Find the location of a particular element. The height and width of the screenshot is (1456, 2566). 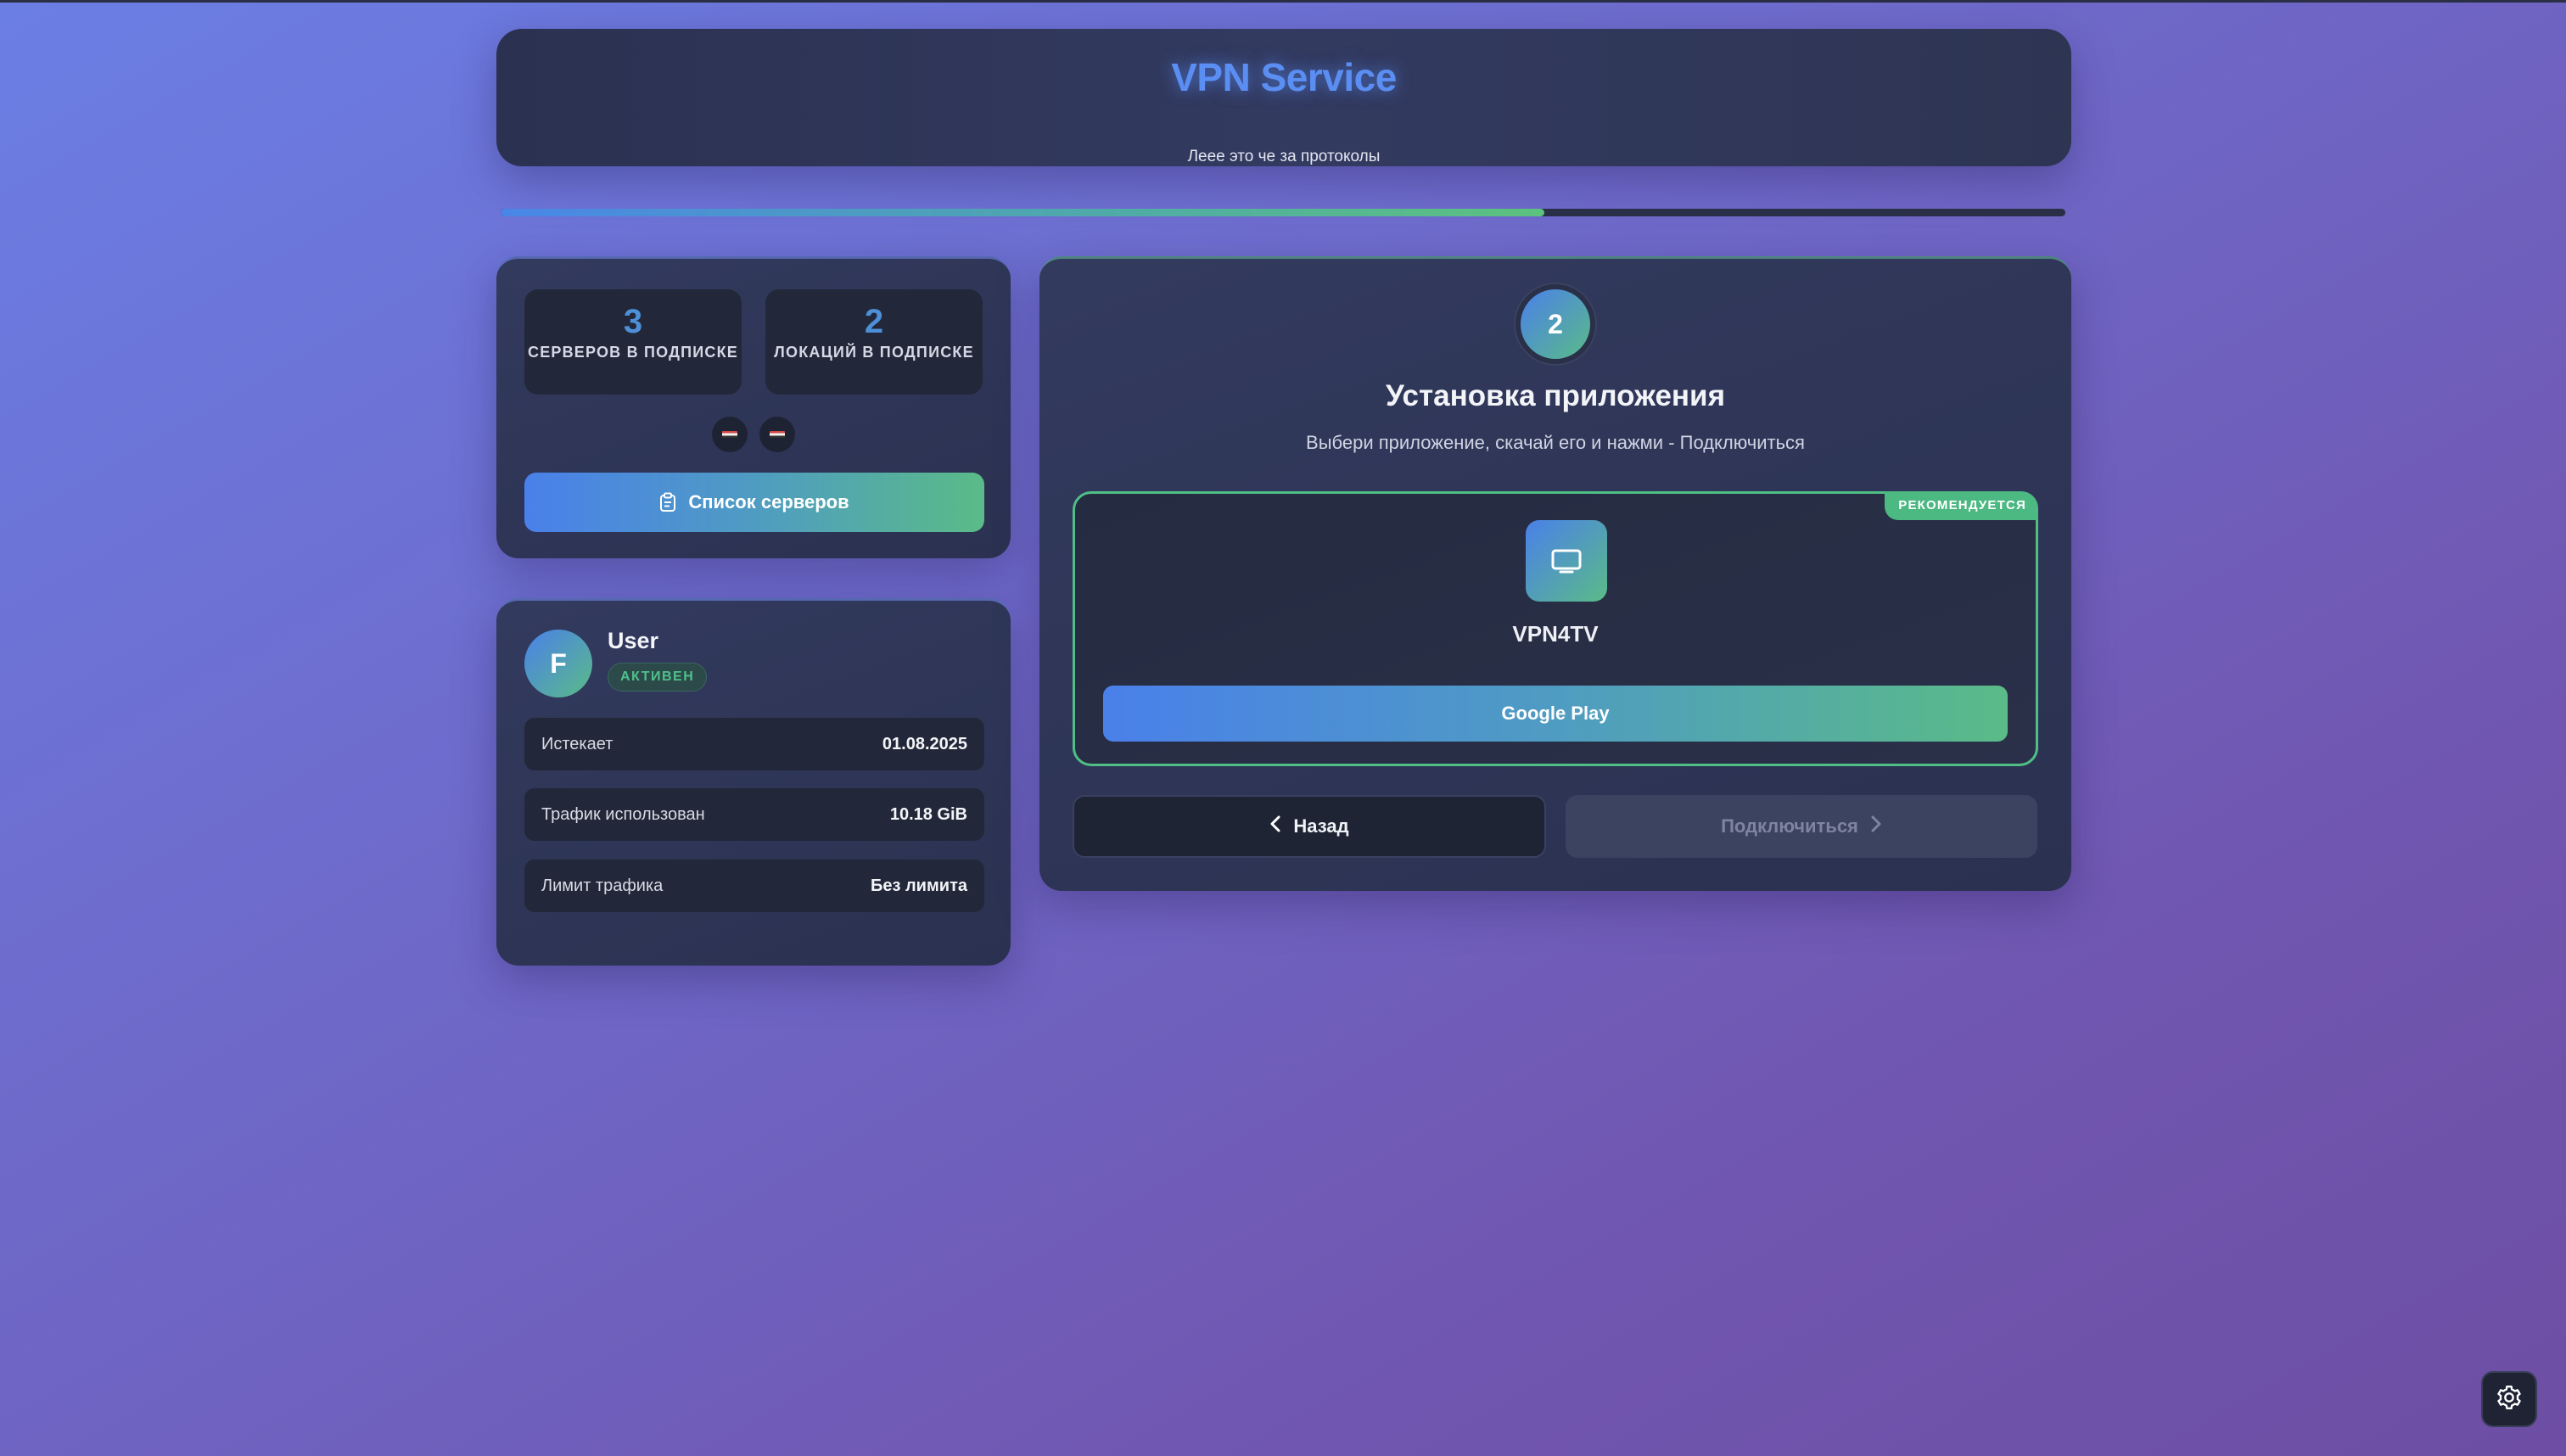

row-label: Истекает is located at coordinates (577, 743).